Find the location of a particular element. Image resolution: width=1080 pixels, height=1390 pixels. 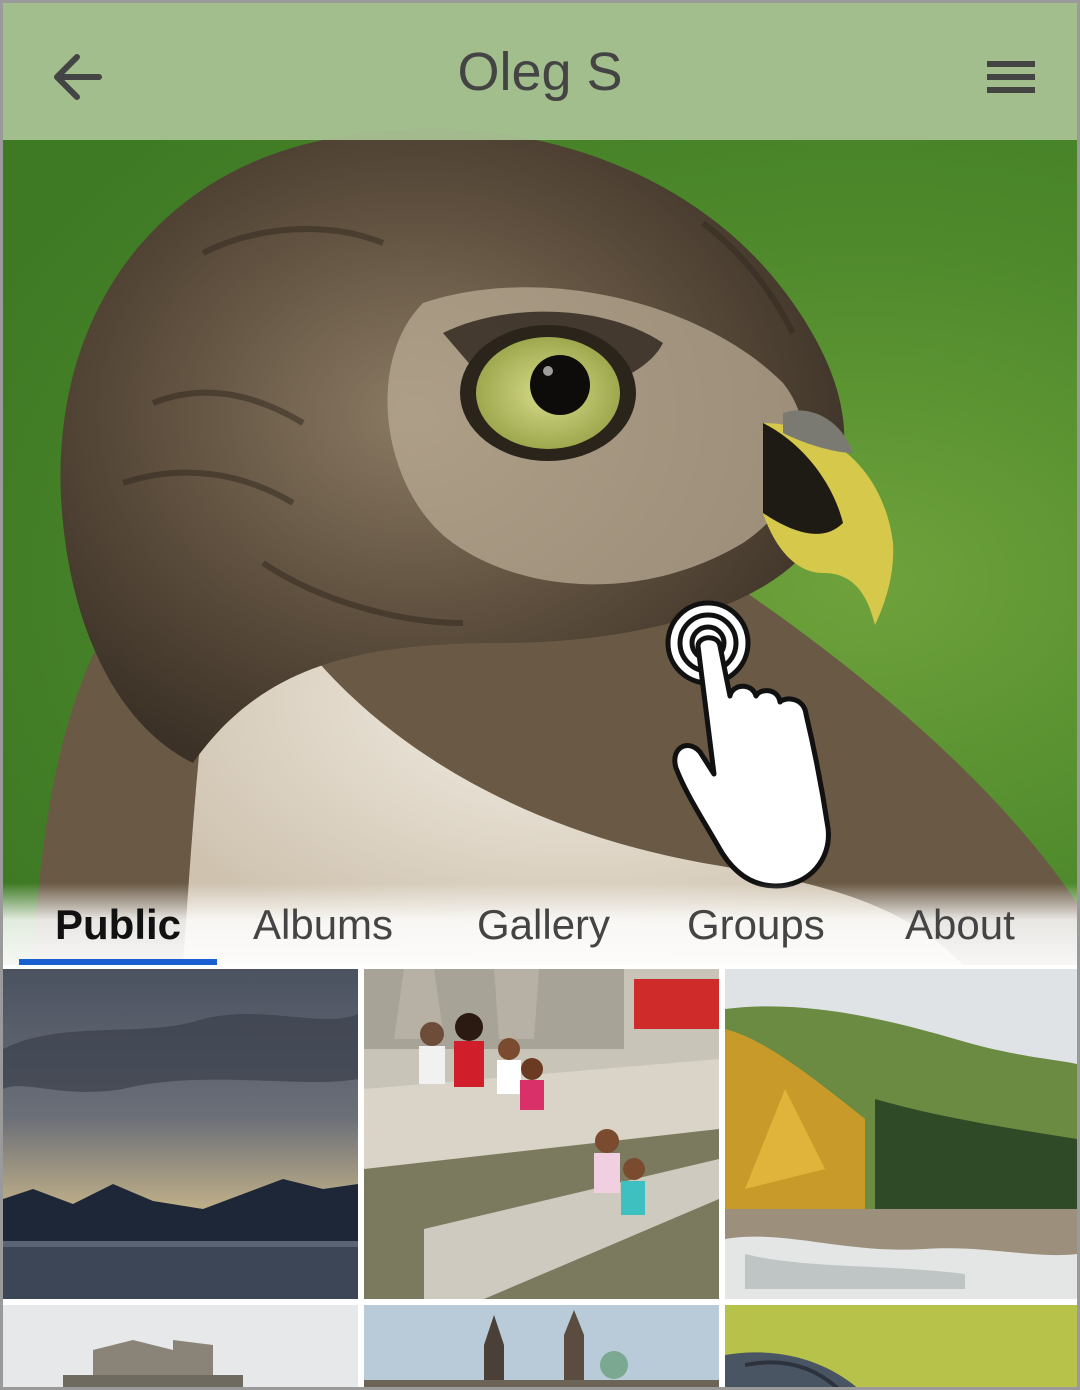

tab-public: Public is located at coordinates (118, 925).